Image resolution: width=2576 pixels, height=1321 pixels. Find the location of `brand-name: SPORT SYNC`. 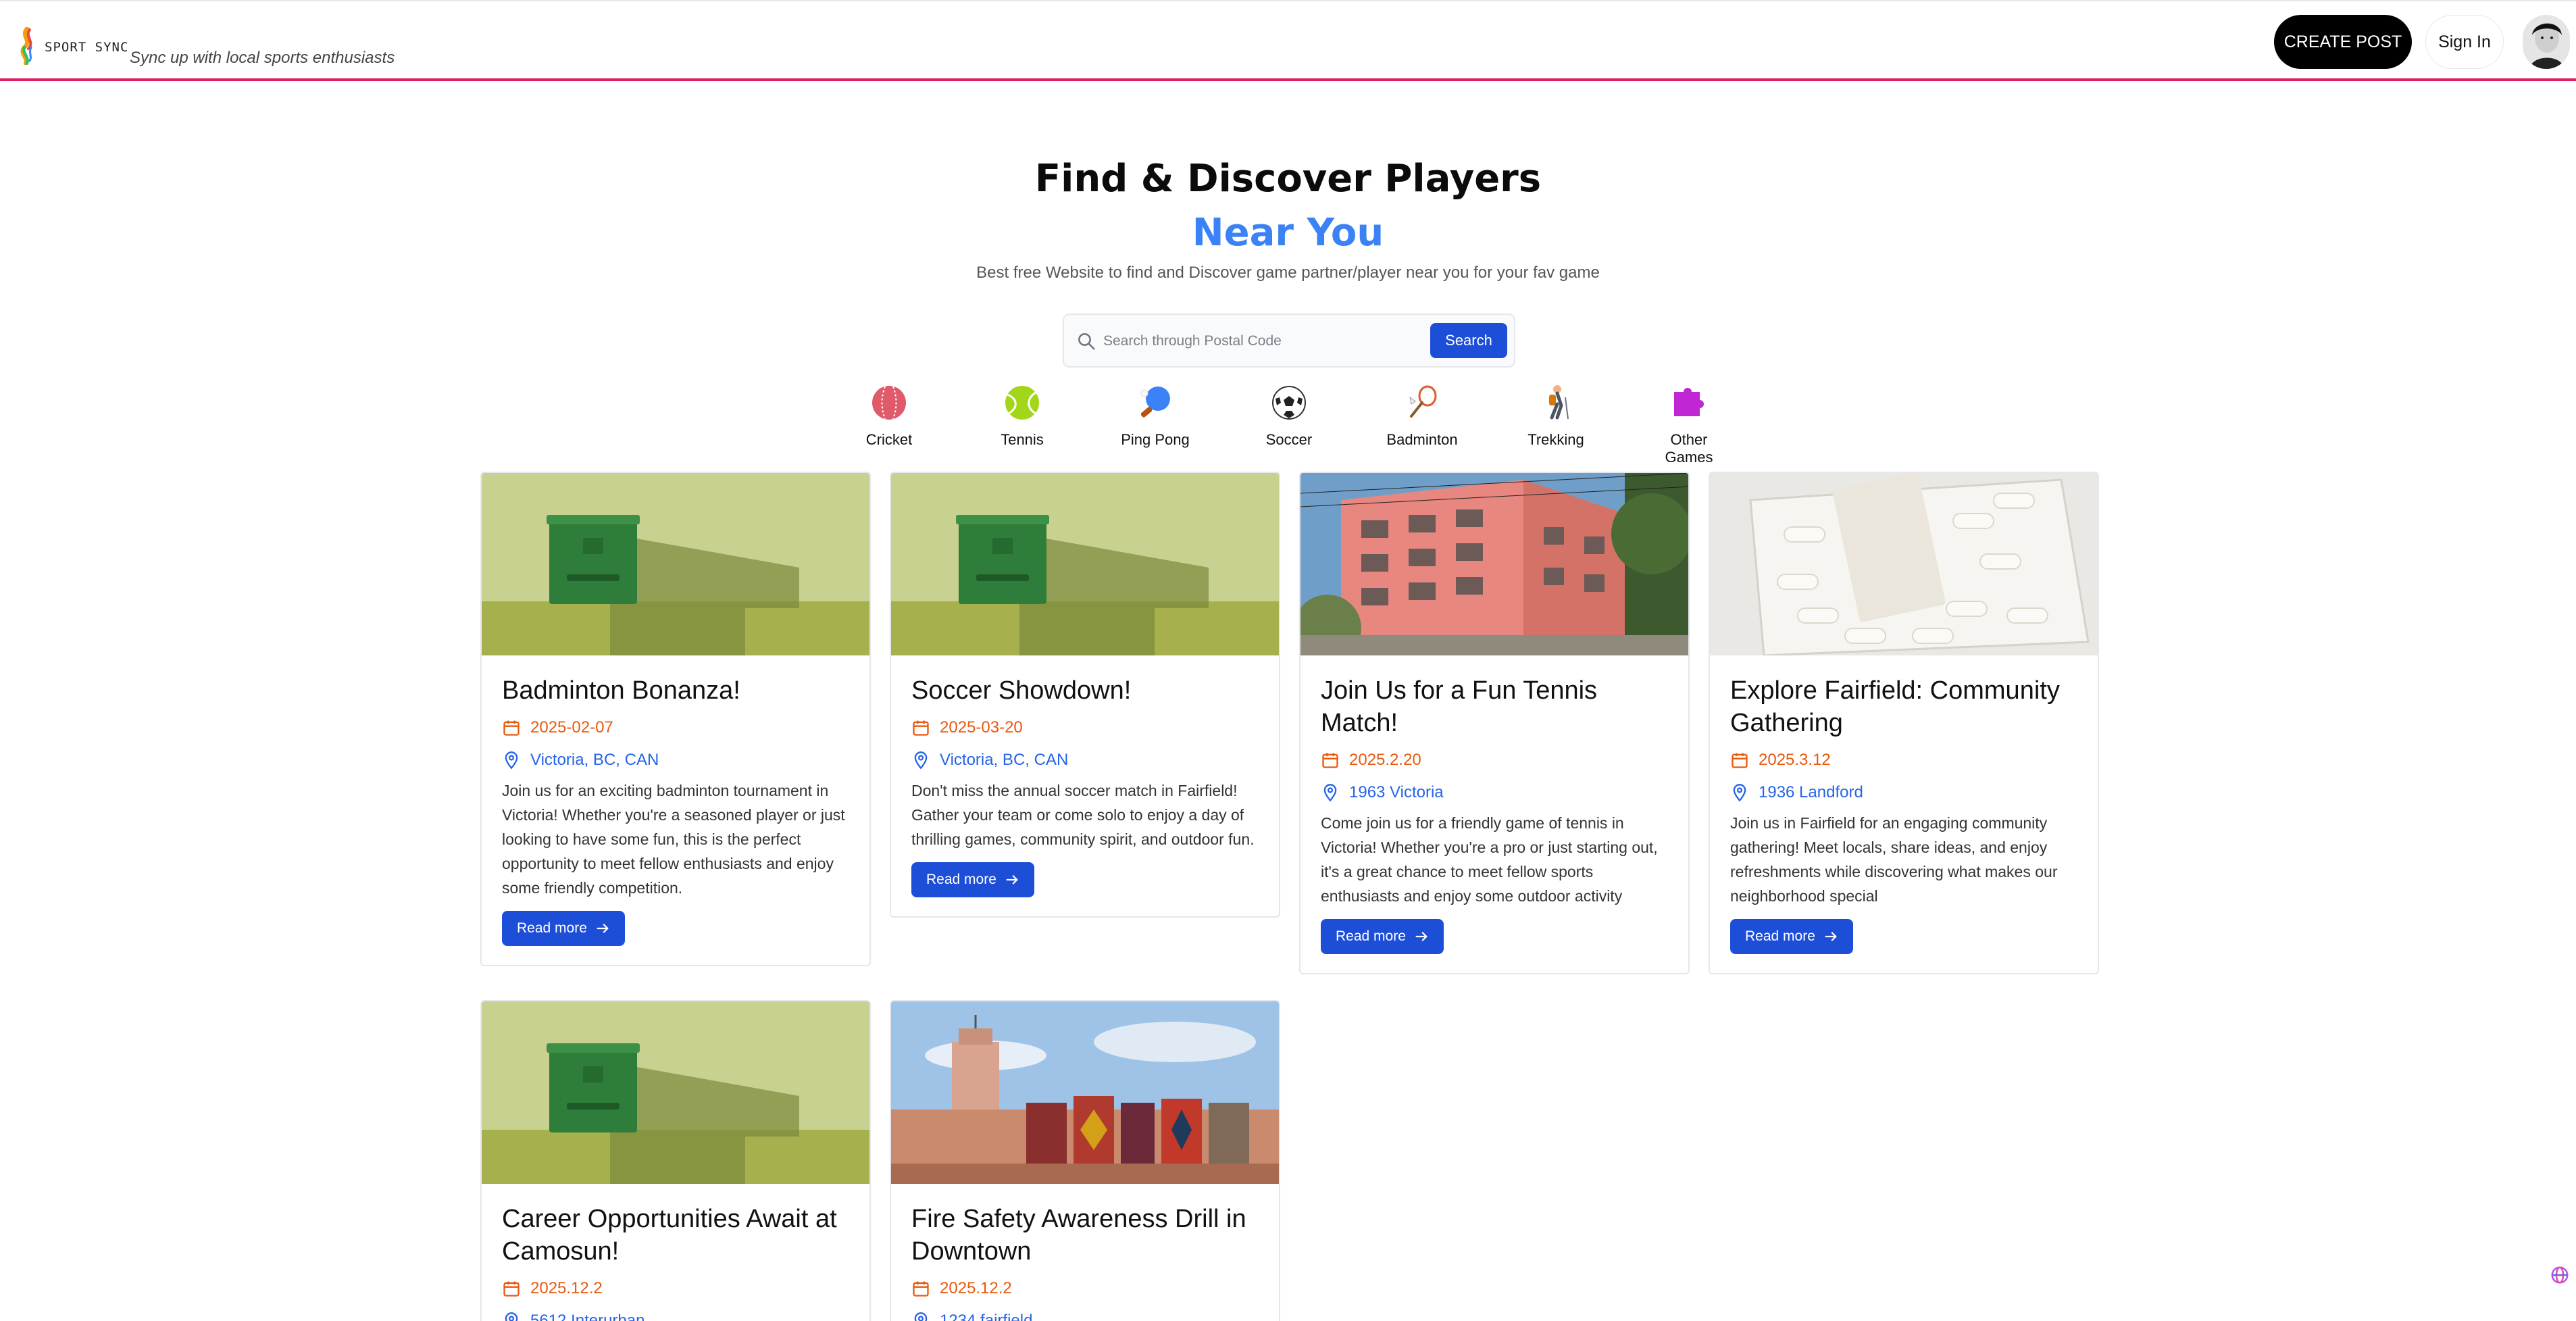

brand-name: SPORT SYNC is located at coordinates (86, 48).